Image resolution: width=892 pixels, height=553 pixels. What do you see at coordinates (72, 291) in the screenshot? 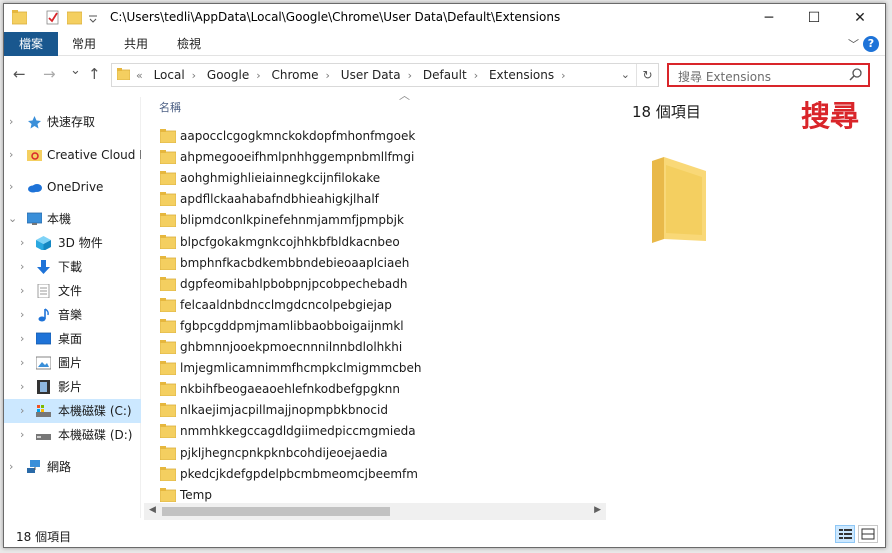
I see `sidebar-item-documents: › 文件` at bounding box center [72, 291].